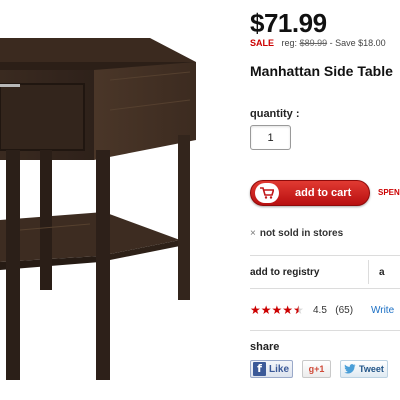  Describe the element at coordinates (259, 369) in the screenshot. I see `facebook-icon: f` at that location.